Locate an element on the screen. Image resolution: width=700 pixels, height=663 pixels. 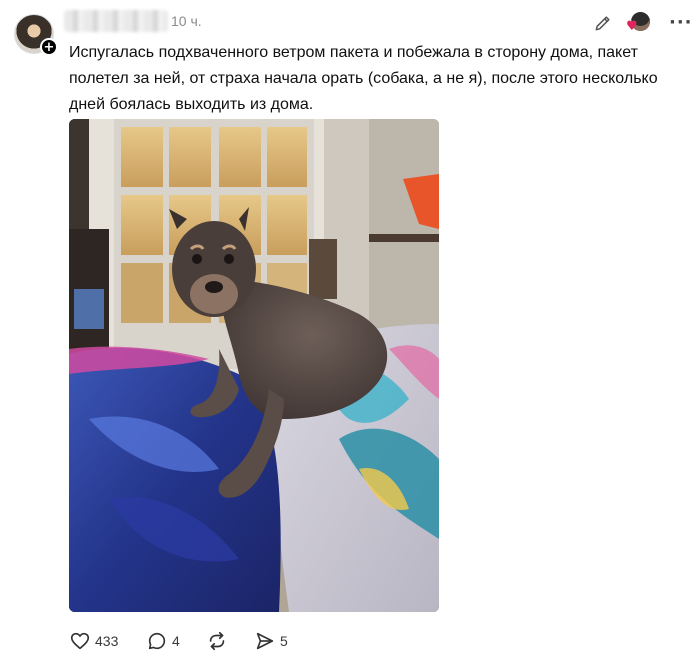
reply-button: 4 is located at coordinates (163, 641).